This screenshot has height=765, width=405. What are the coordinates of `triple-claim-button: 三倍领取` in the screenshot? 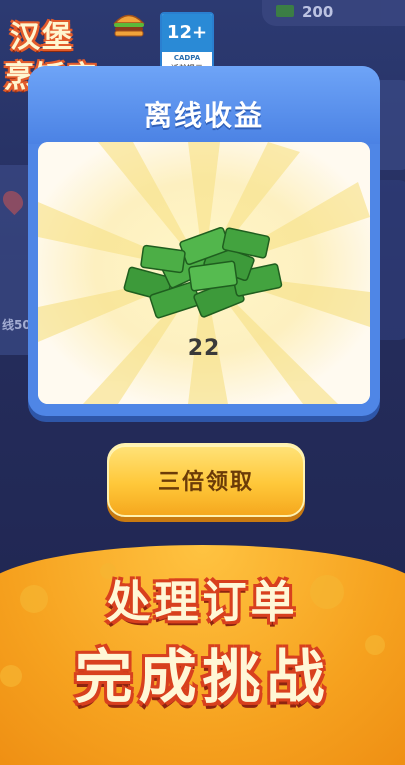 It's located at (206, 480).